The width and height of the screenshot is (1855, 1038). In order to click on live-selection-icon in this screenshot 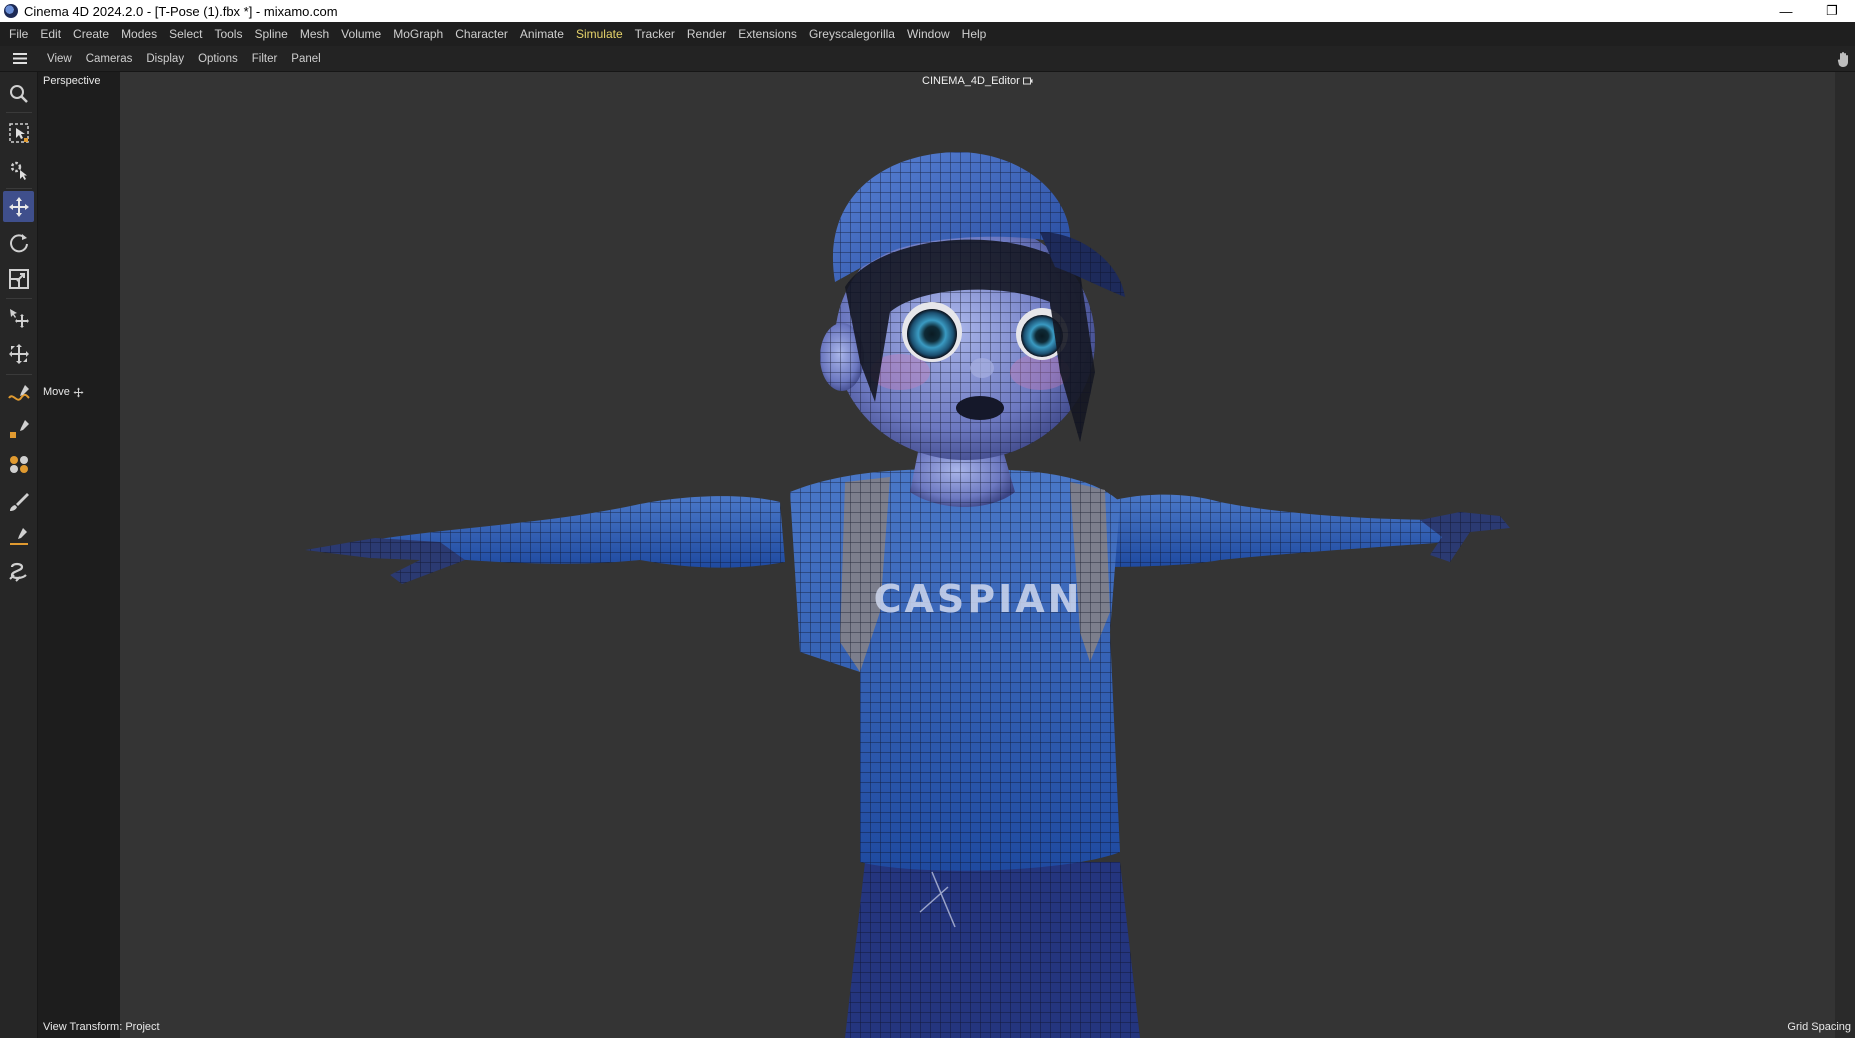, I will do `click(18, 132)`.